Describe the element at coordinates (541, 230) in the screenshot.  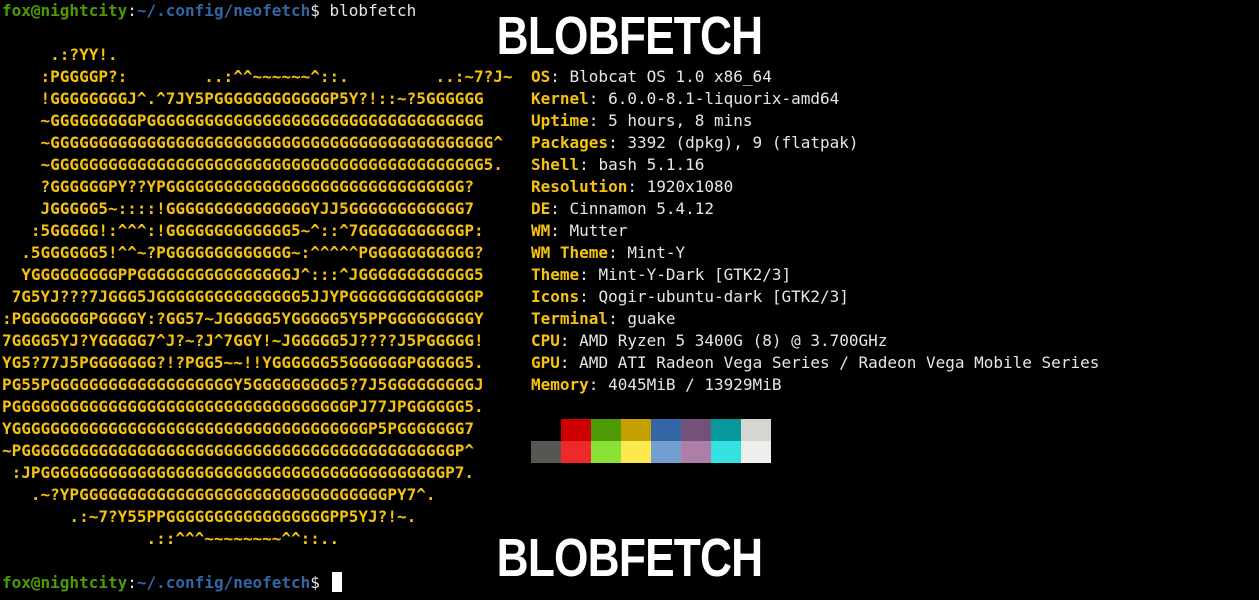
I see `info-key: WM` at that location.